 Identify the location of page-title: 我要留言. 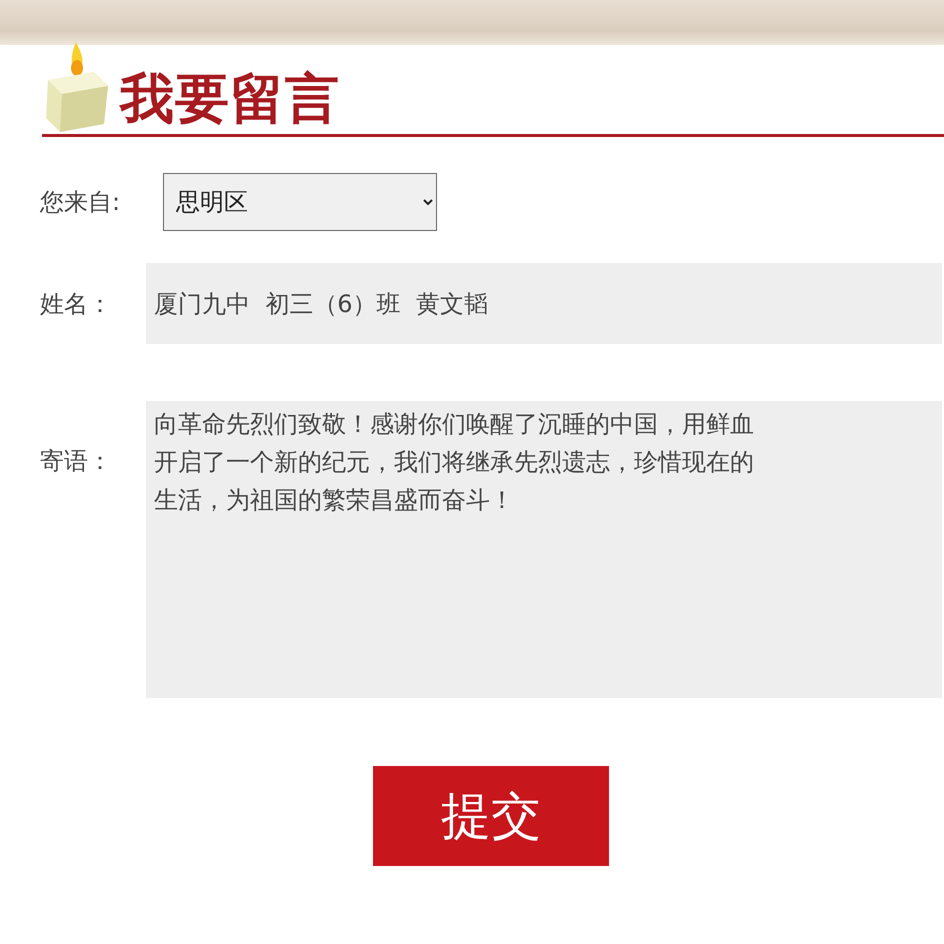
(230, 102).